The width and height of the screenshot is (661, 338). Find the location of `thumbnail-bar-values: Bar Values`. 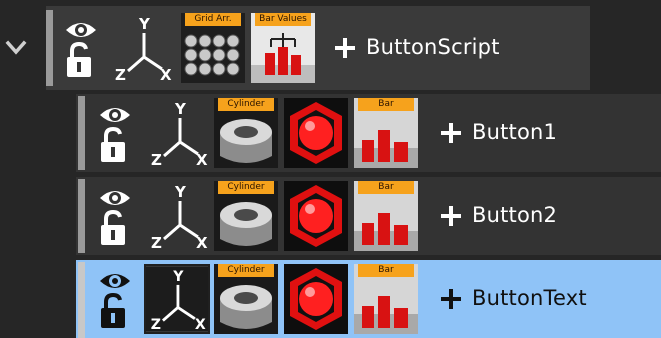

thumbnail-bar-values: Bar Values is located at coordinates (283, 48).